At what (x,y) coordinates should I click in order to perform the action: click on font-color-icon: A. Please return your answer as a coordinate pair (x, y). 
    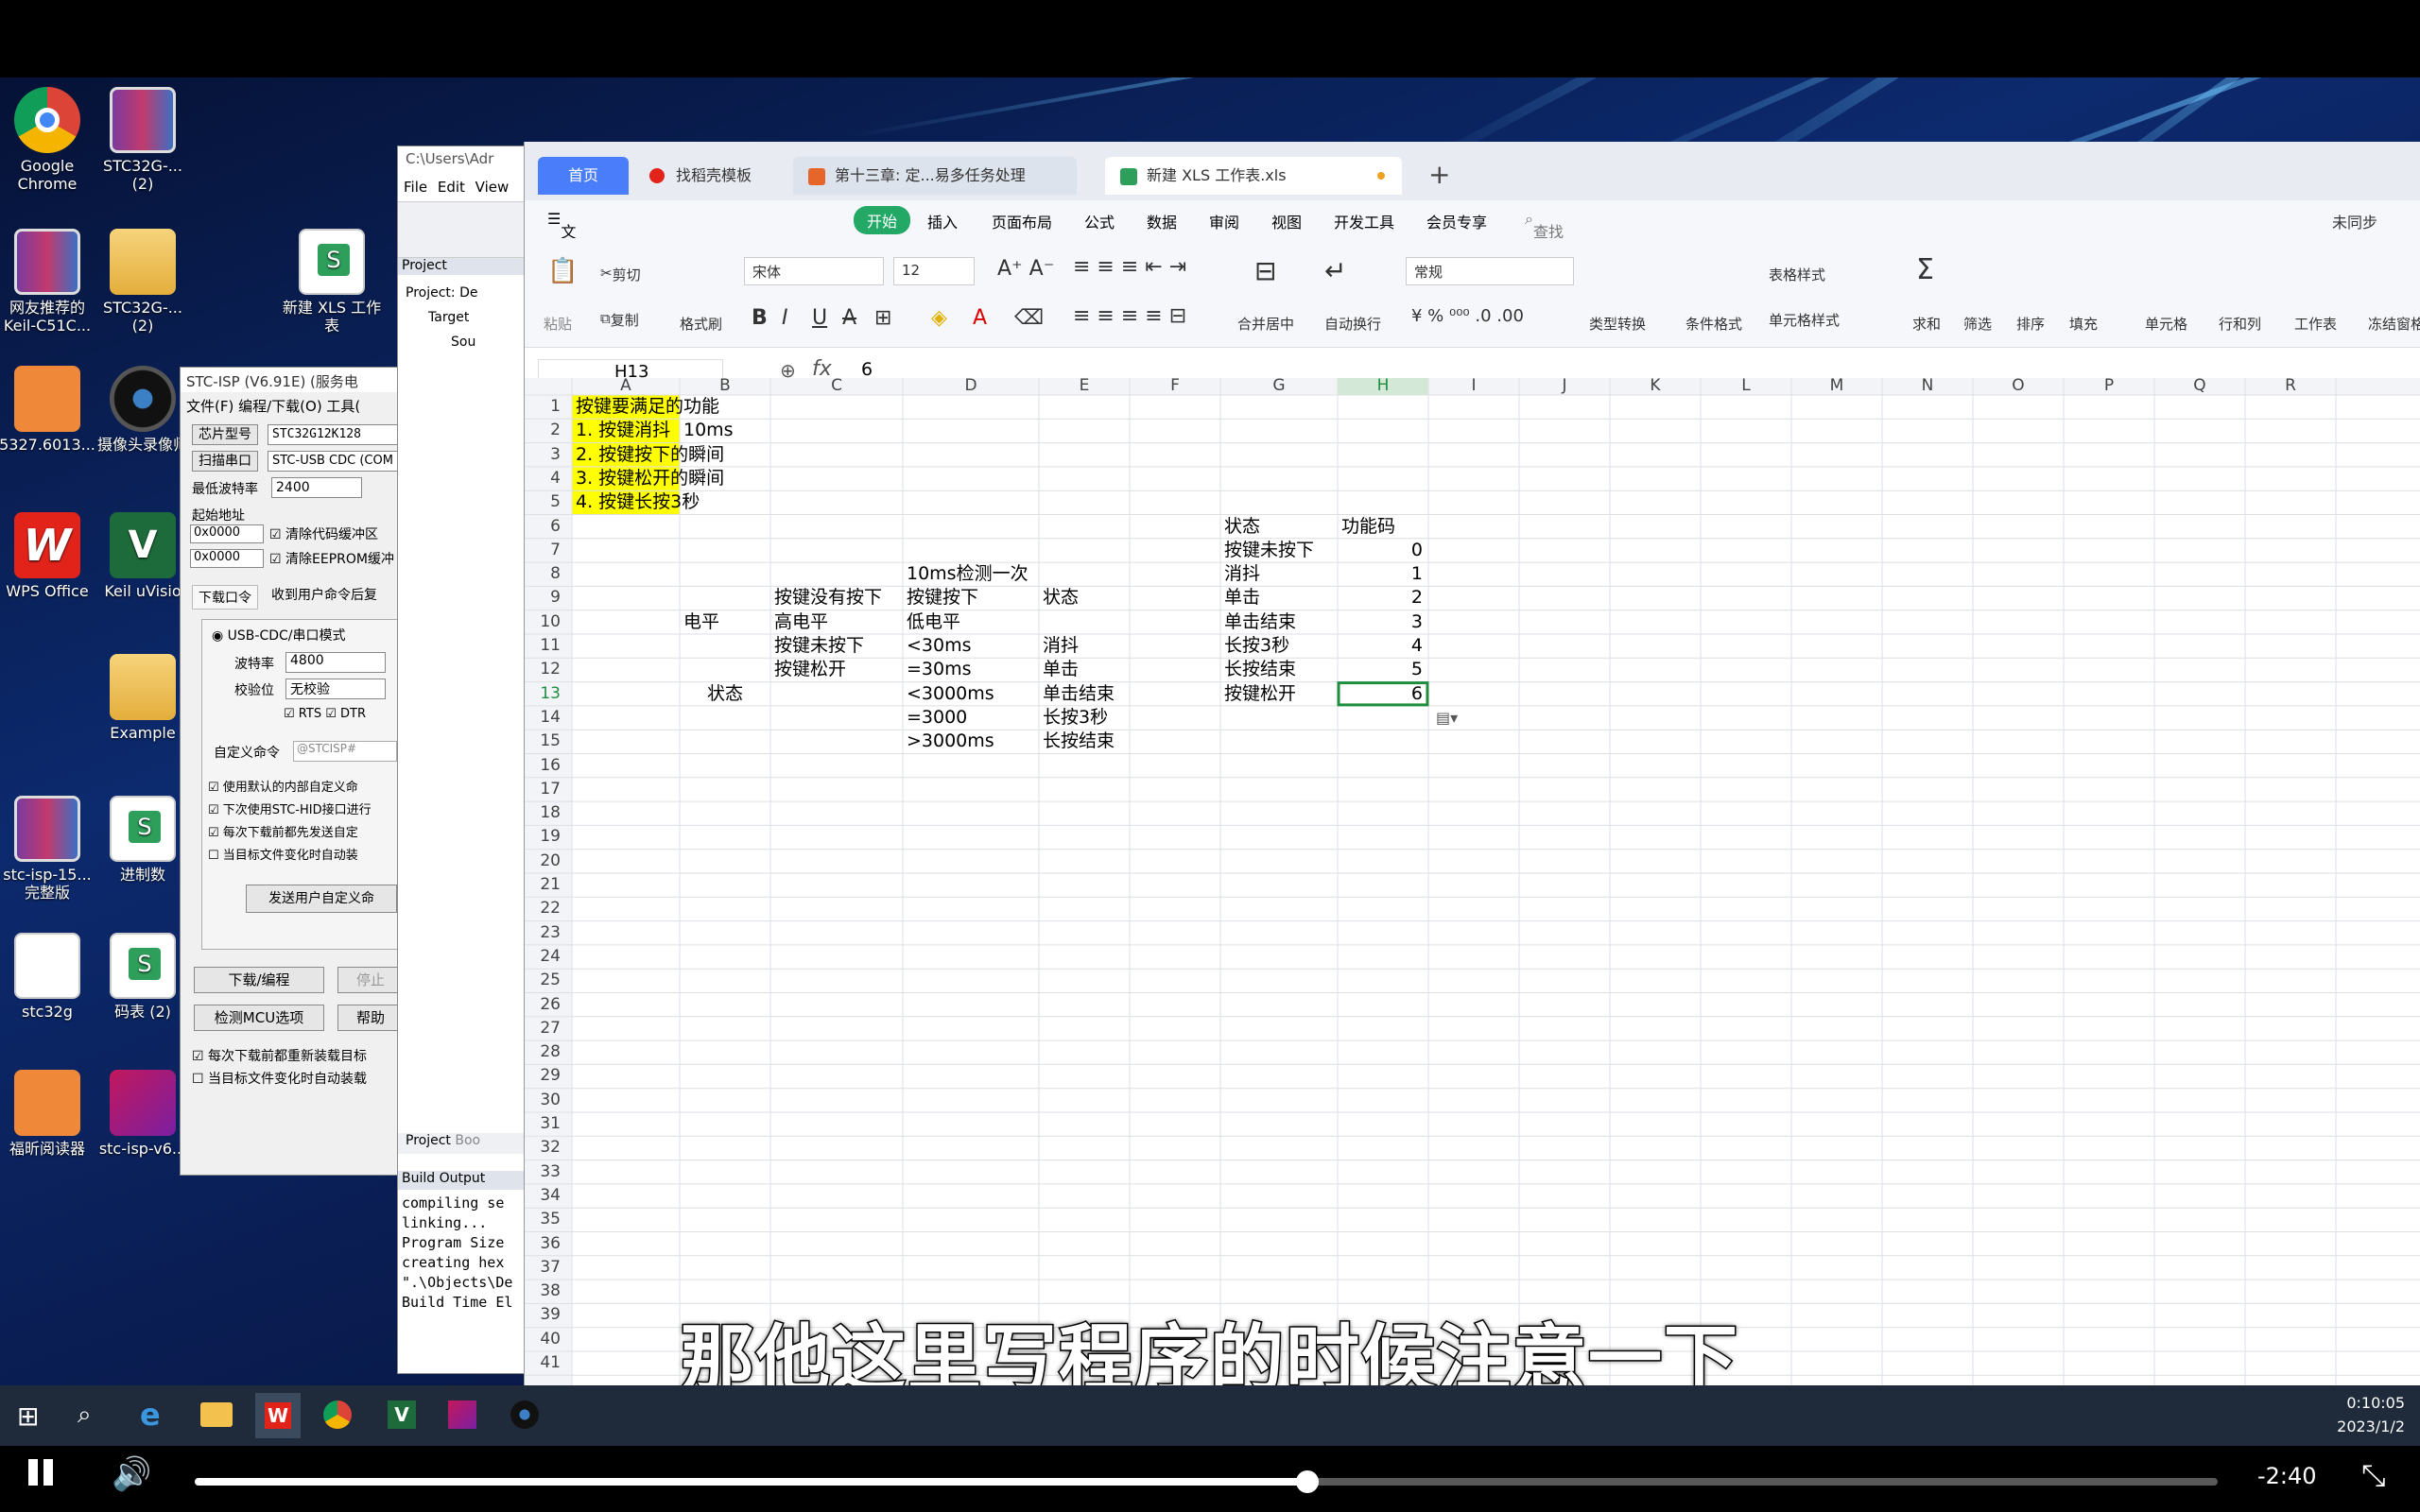
    Looking at the image, I should click on (980, 318).